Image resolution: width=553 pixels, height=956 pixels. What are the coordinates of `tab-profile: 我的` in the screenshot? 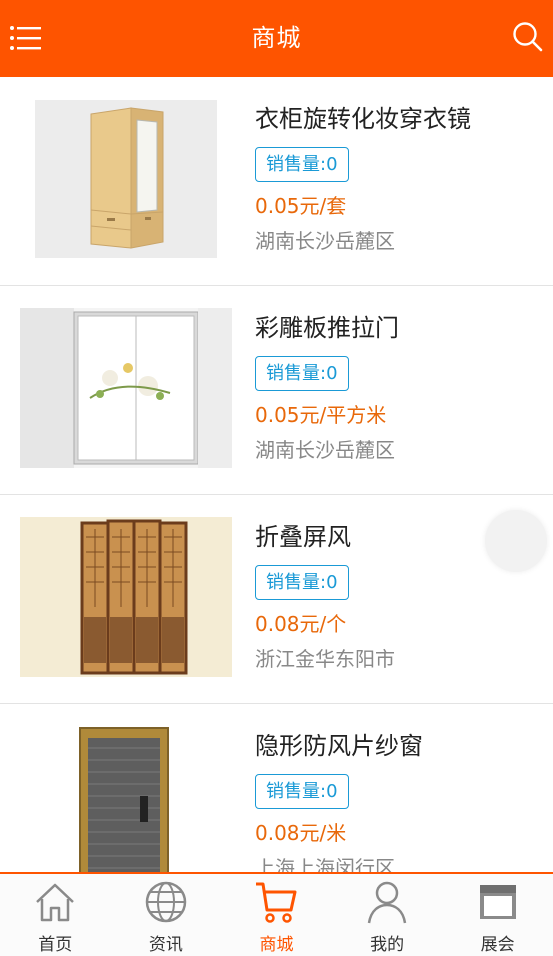 It's located at (387, 915).